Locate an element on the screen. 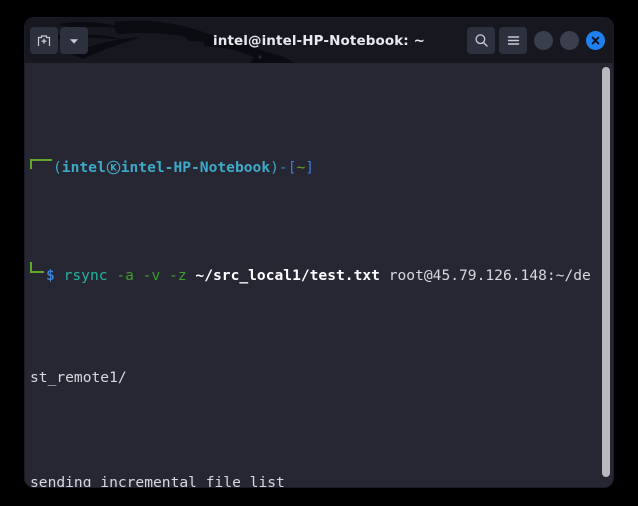 The image size is (638, 506). prompt-corner-bottom-icon is located at coordinates (37, 267).